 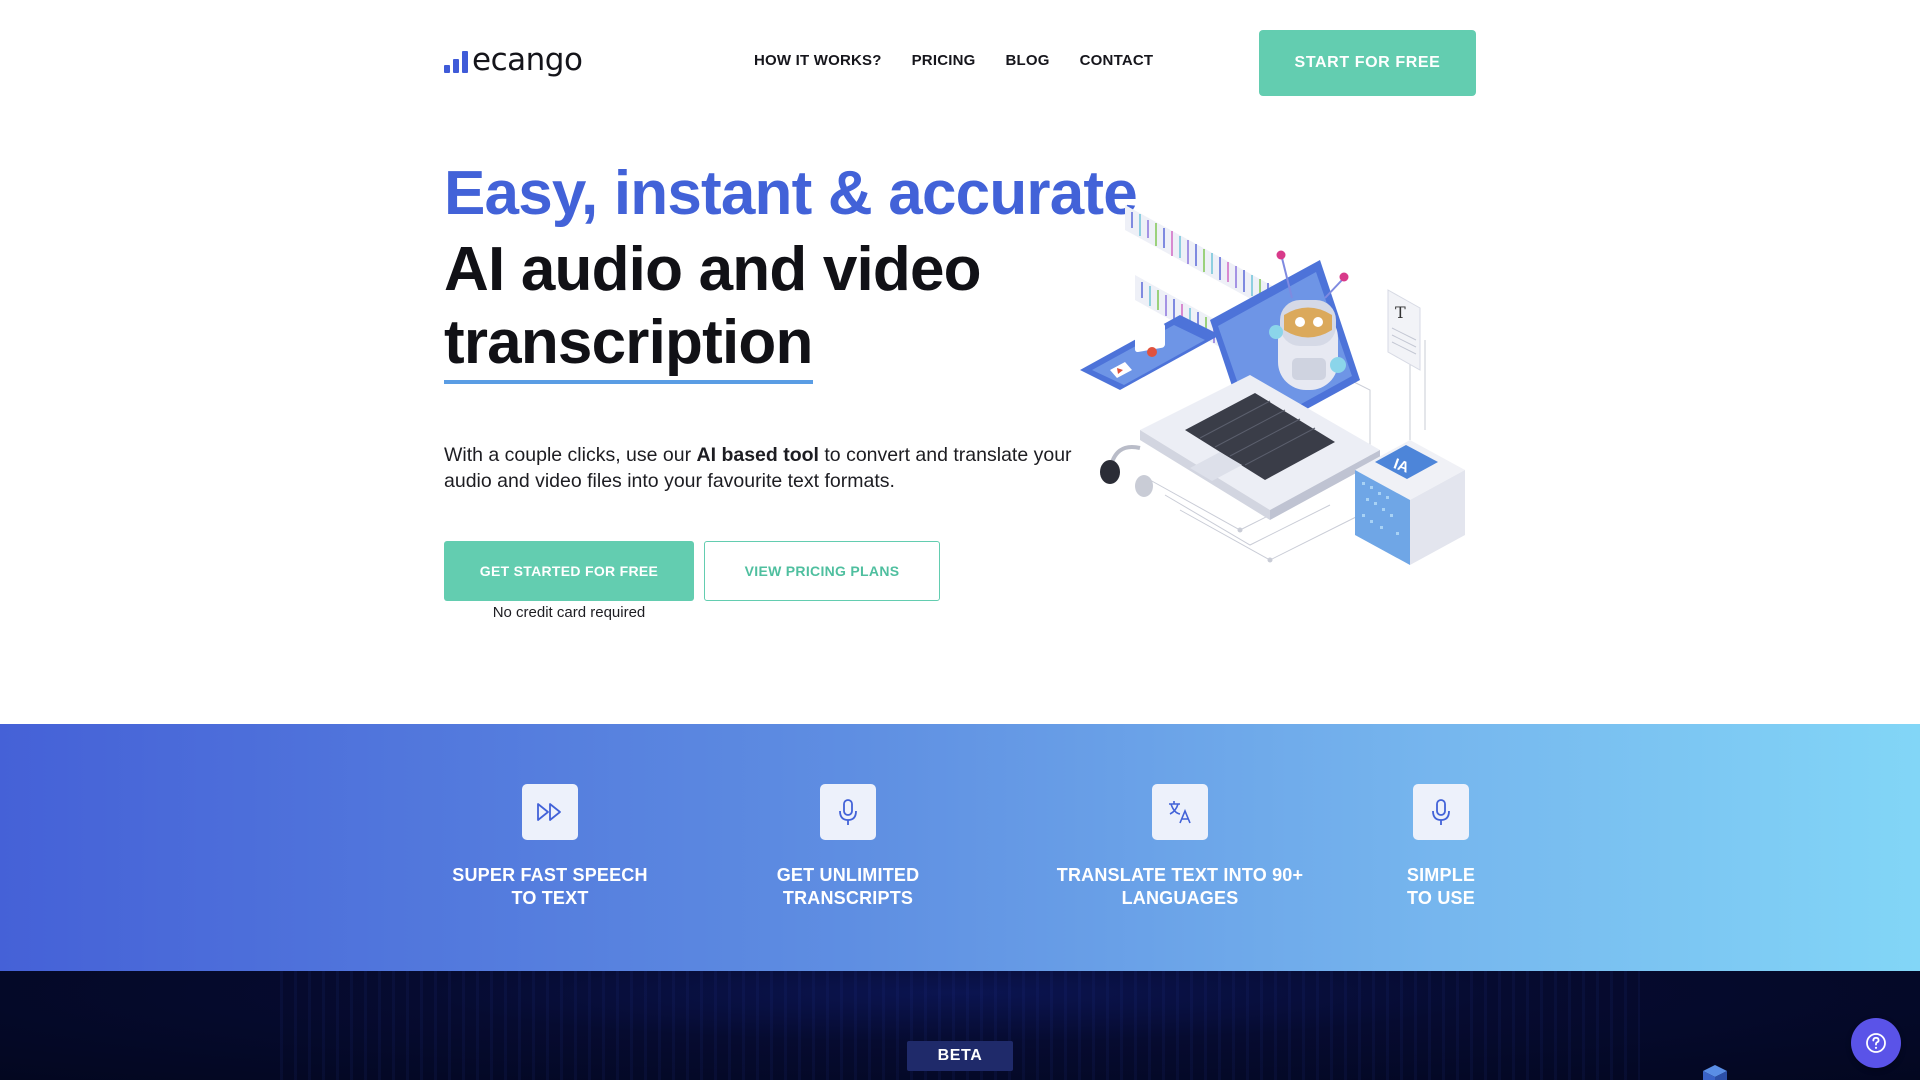 I want to click on beta-badge: BETA, so click(x=960, y=1056).